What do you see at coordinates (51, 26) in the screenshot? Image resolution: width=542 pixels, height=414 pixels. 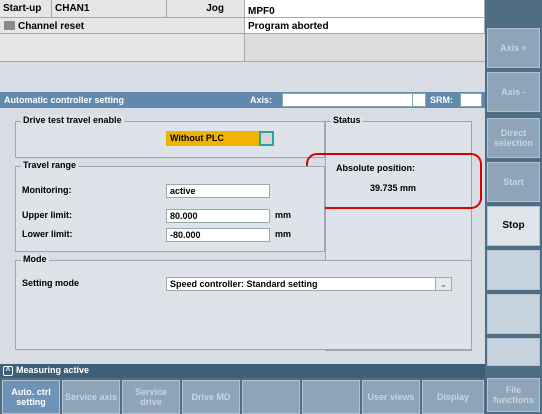 I see `reset-message-text: Channel reset` at bounding box center [51, 26].